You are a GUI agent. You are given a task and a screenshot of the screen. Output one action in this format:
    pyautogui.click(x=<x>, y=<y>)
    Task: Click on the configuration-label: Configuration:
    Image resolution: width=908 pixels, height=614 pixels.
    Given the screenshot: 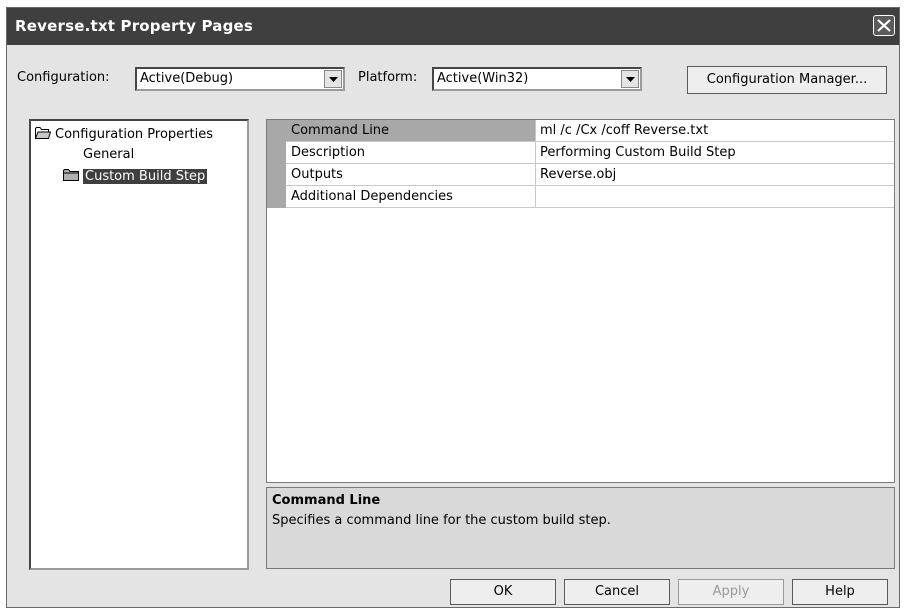 What is the action you would take?
    pyautogui.click(x=63, y=77)
    